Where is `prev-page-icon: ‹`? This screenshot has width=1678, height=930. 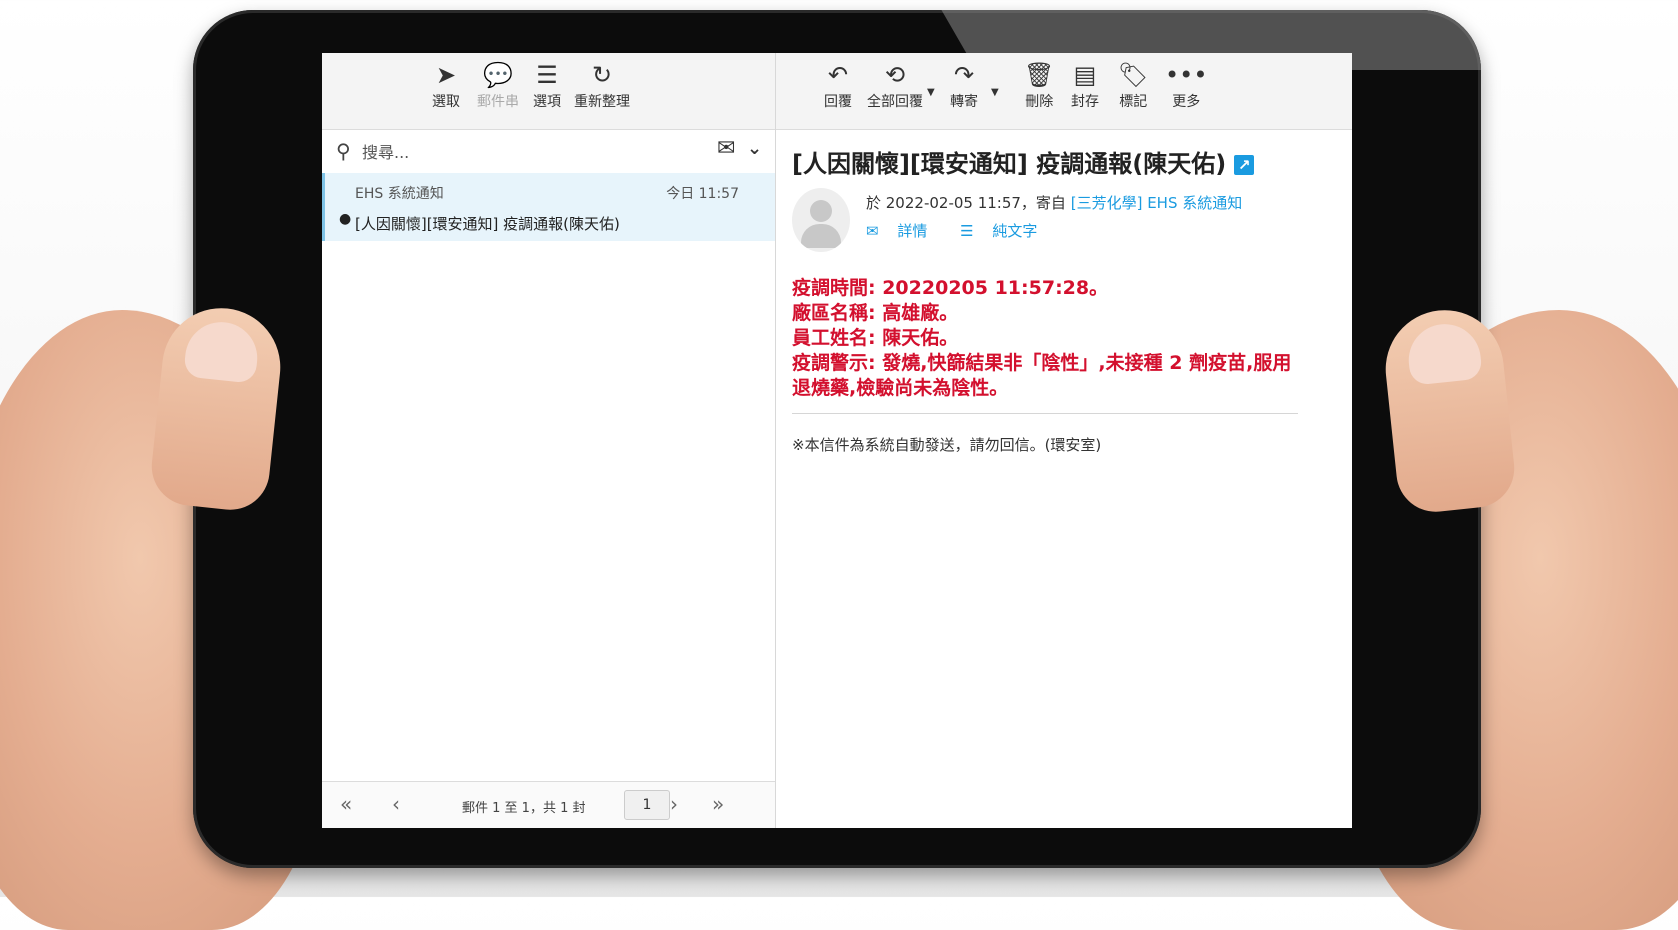
prev-page-icon: ‹ is located at coordinates (396, 804).